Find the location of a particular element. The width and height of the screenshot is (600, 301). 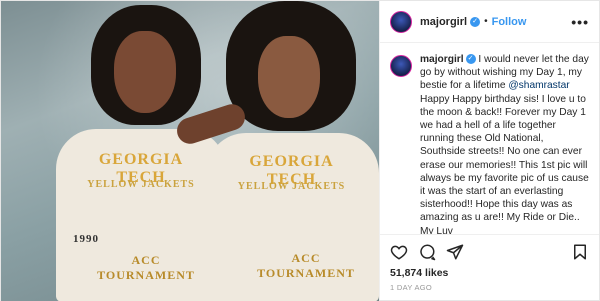

caption-username: majorgirl is located at coordinates (442, 59).